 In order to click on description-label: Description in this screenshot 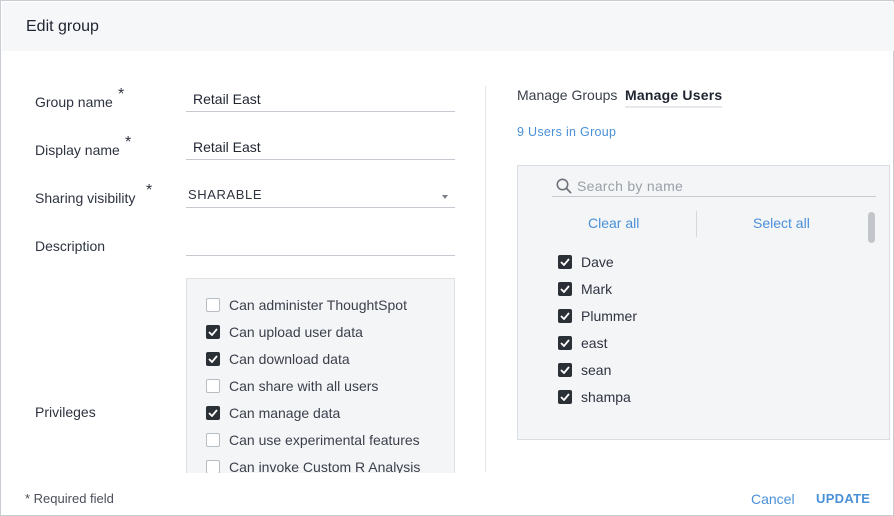, I will do `click(70, 246)`.